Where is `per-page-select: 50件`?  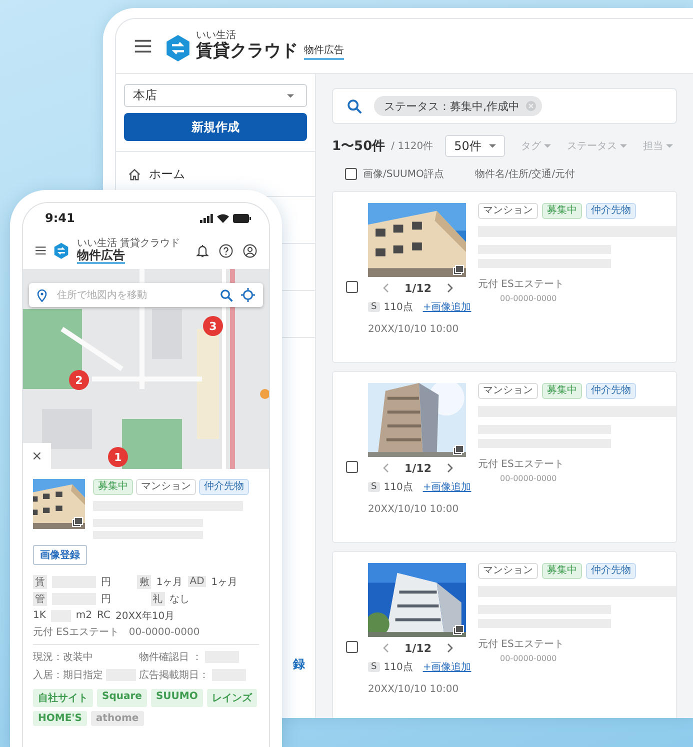
per-page-select: 50件 is located at coordinates (475, 146).